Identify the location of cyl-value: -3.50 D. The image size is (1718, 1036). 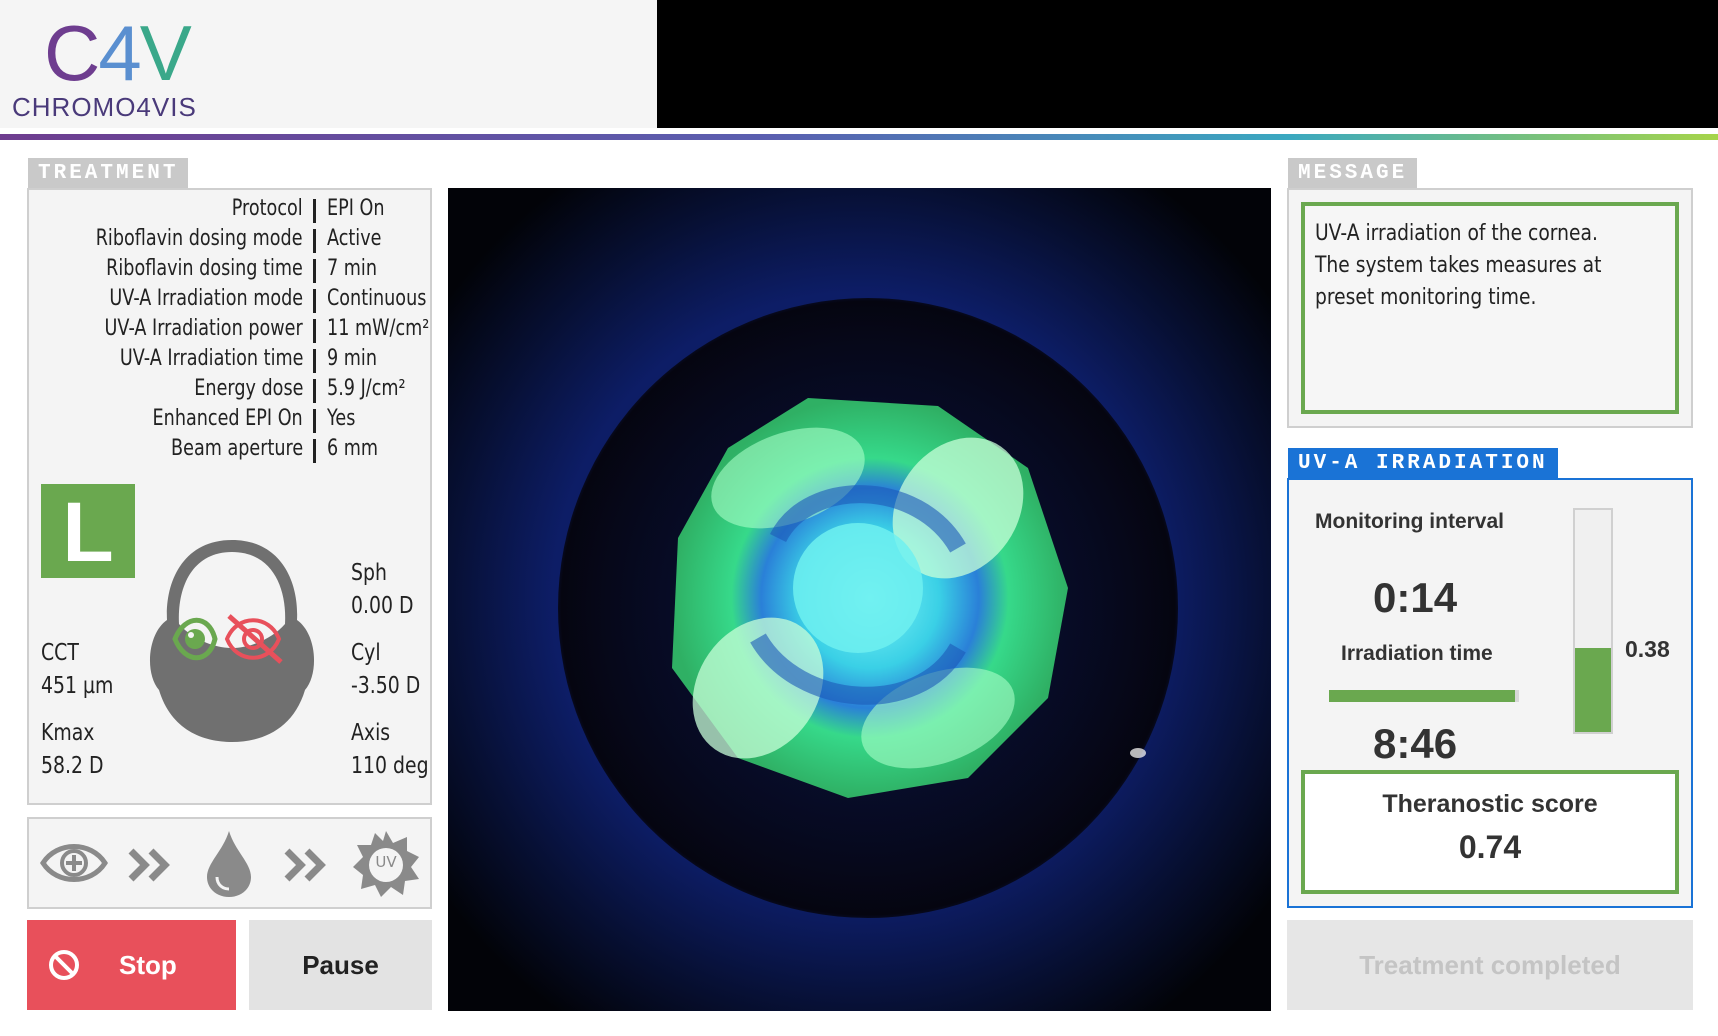
(386, 686).